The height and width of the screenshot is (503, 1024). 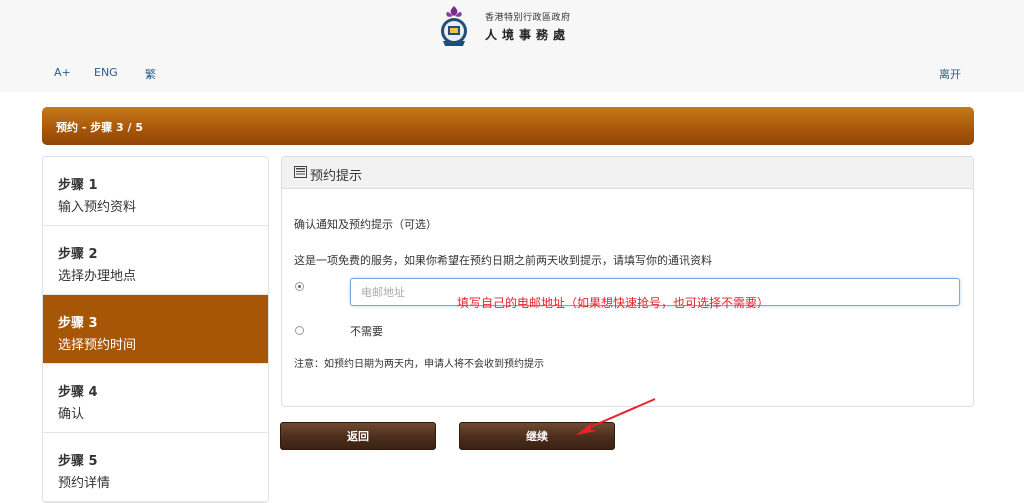 What do you see at coordinates (155, 260) in the screenshot?
I see `sidebar-item-step2: 步骤 2 选择办理地点` at bounding box center [155, 260].